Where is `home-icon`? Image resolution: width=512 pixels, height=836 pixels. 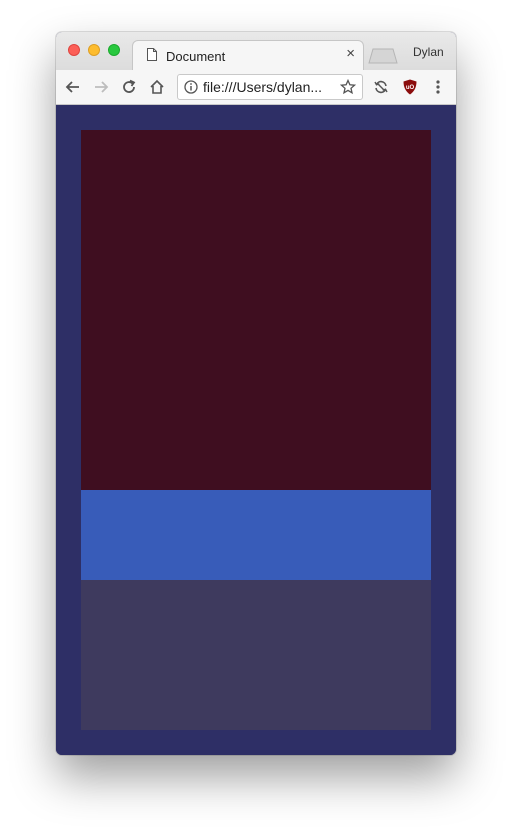 home-icon is located at coordinates (157, 87).